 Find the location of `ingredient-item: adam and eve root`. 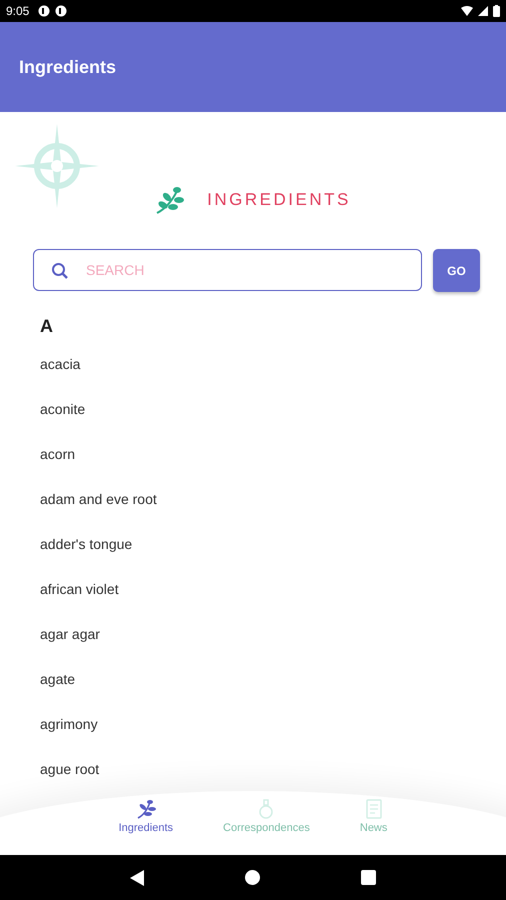

ingredient-item: adam and eve root is located at coordinates (98, 499).